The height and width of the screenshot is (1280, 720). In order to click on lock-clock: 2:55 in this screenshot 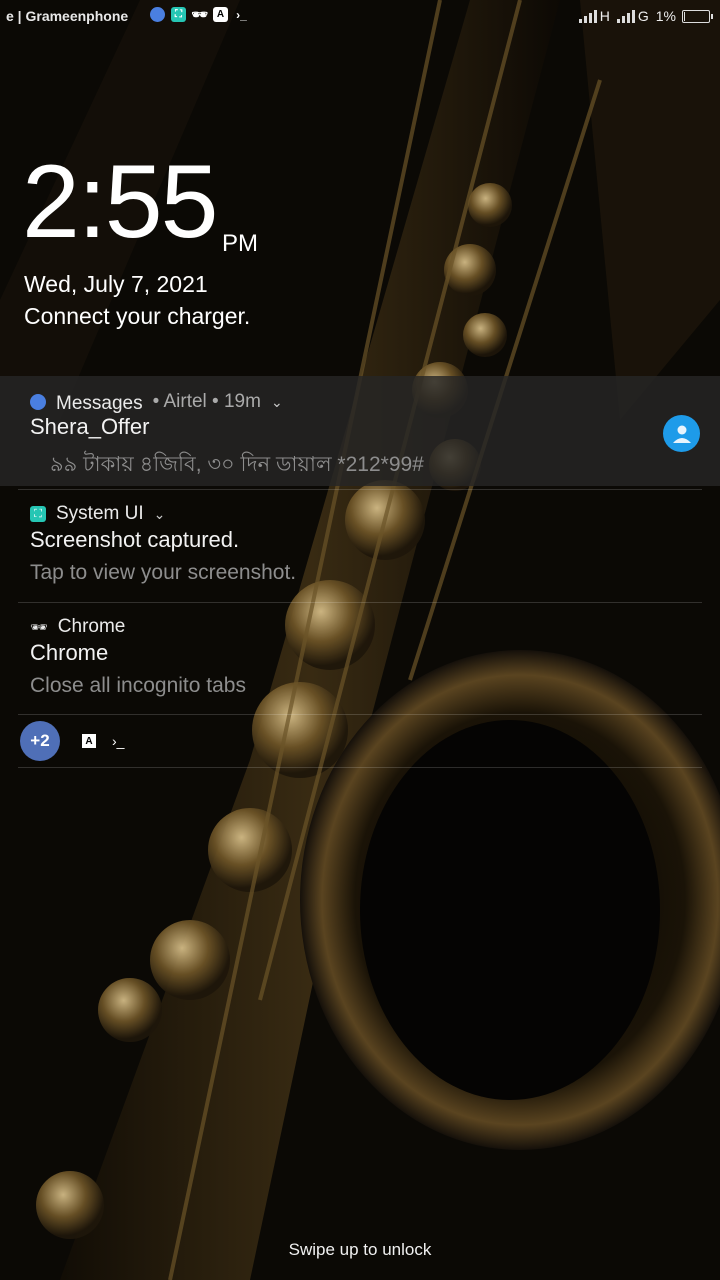, I will do `click(120, 202)`.